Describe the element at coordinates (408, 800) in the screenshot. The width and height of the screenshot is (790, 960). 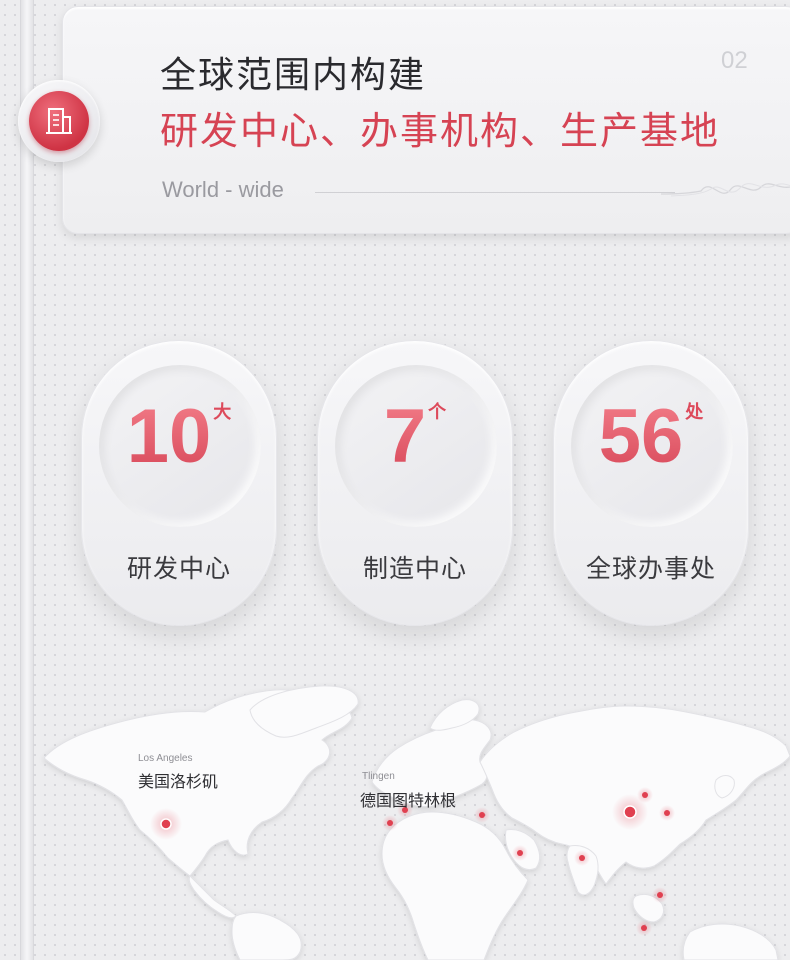
I see `city-name-zh: 德国图特林根` at that location.